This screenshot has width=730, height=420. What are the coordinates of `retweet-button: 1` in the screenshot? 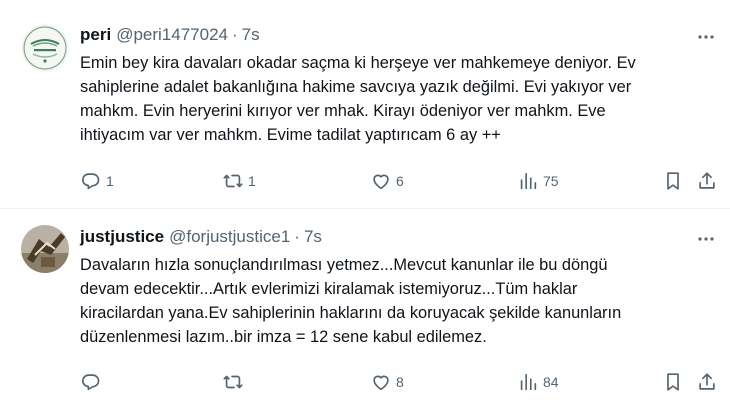 It's located at (239, 181).